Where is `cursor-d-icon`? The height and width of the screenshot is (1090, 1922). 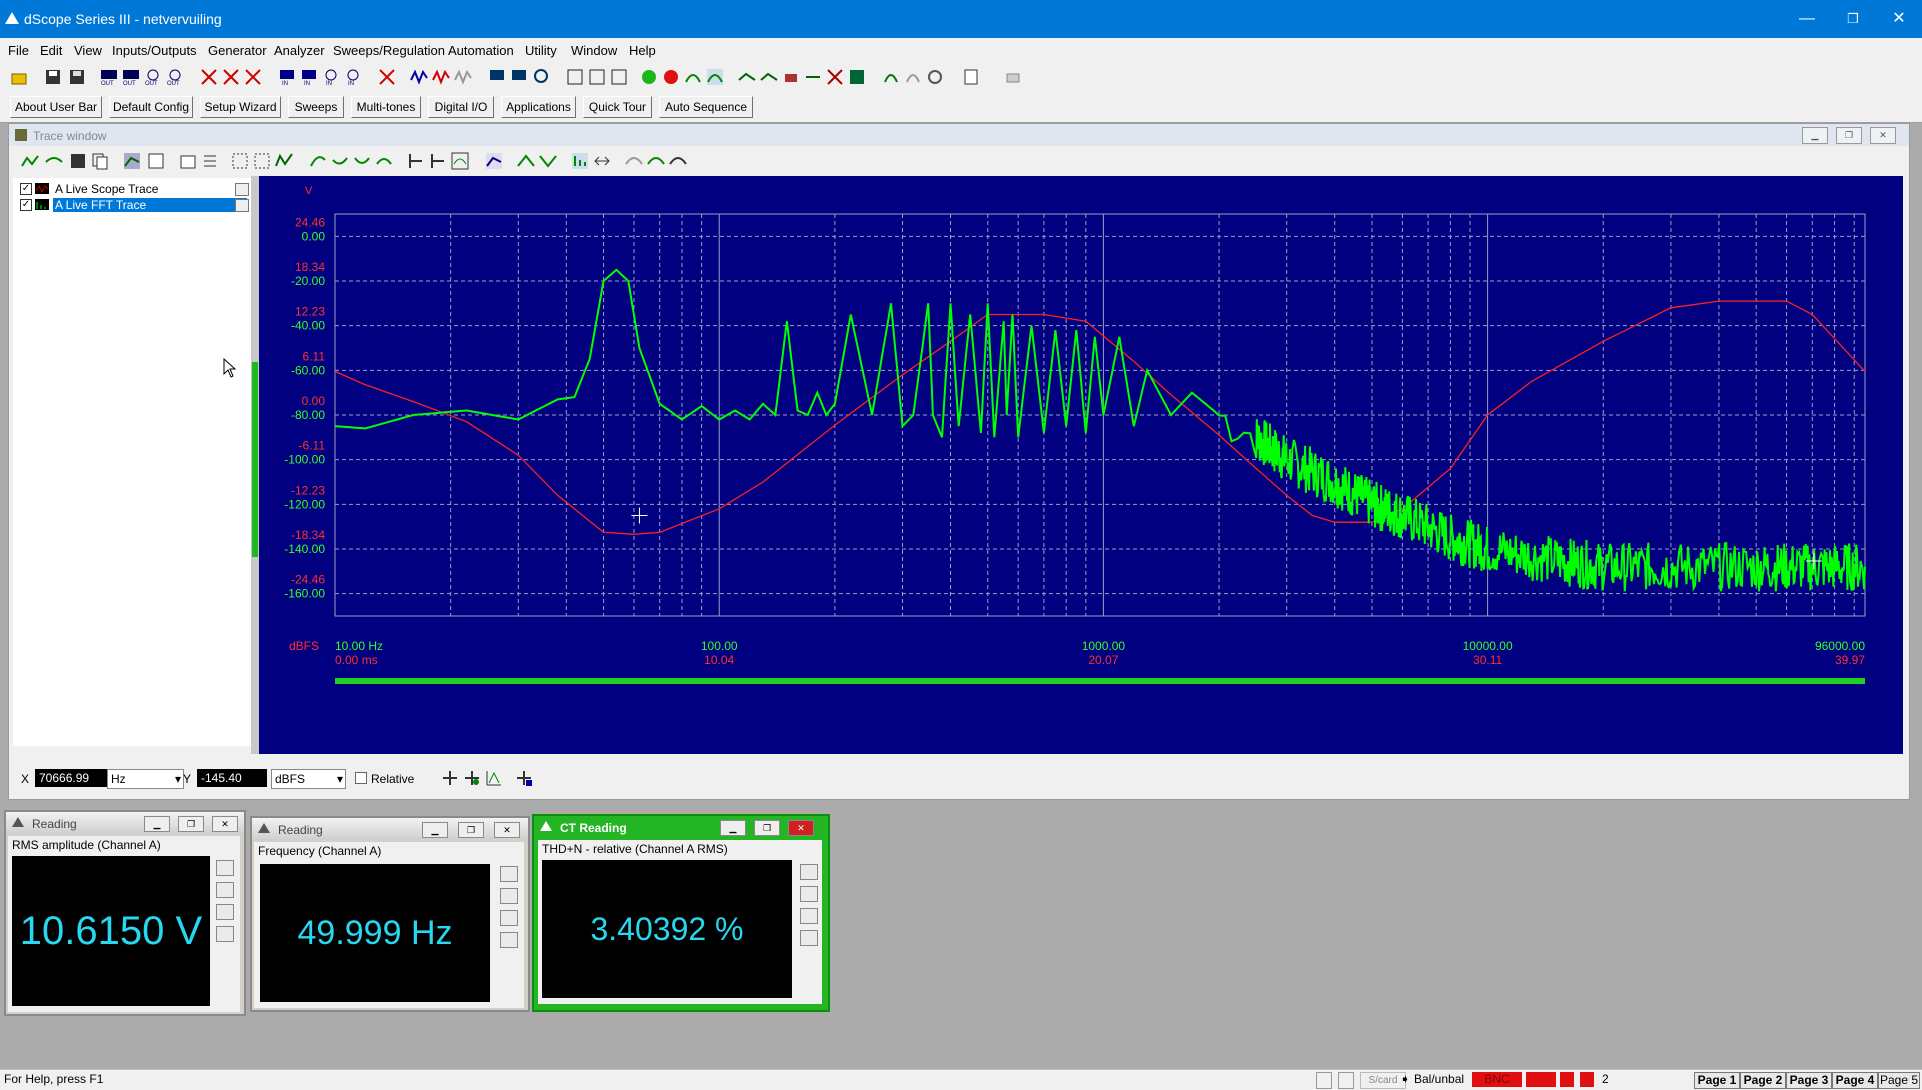
cursor-d-icon is located at coordinates (384, 161).